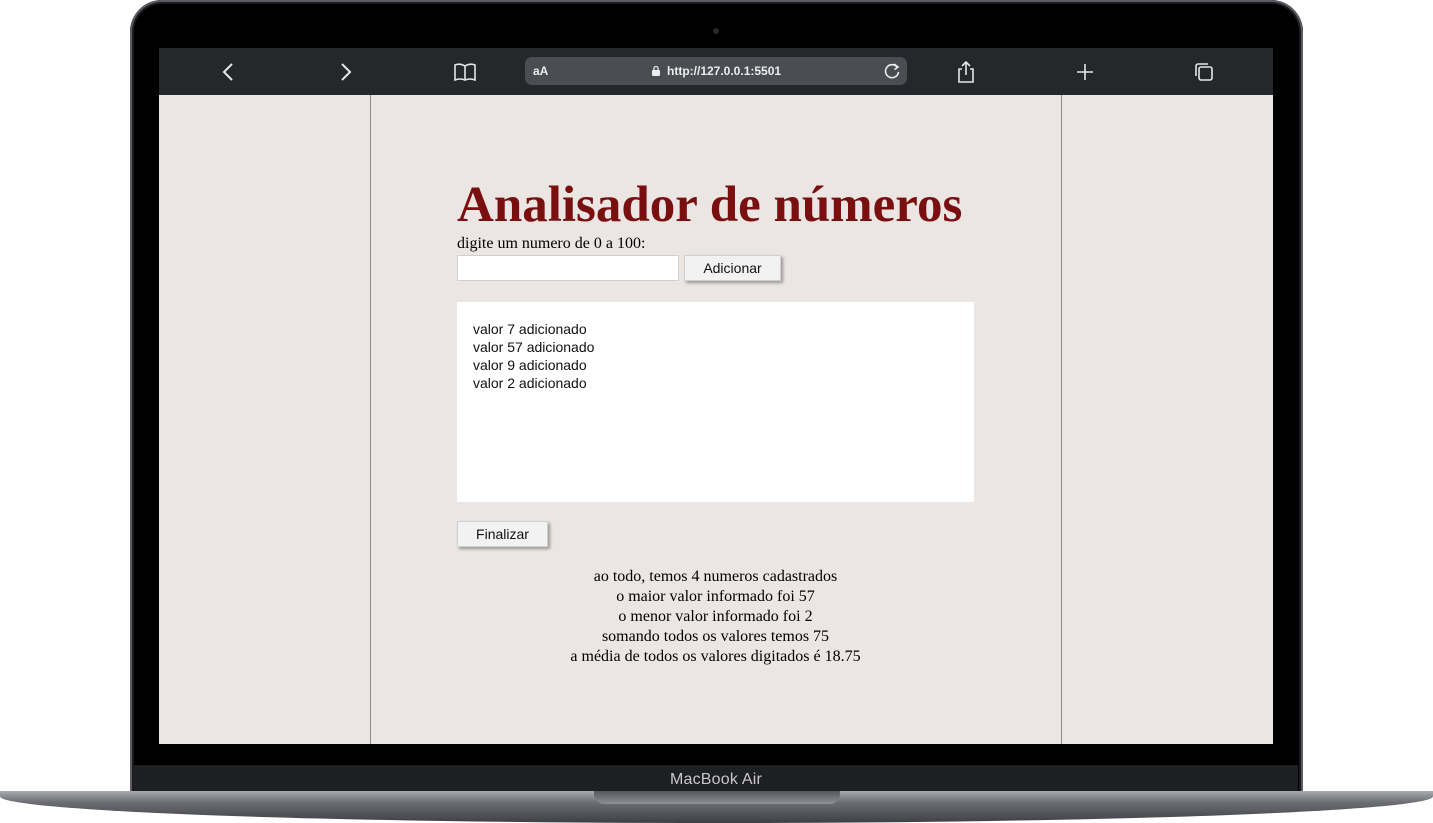  Describe the element at coordinates (892, 71) in the screenshot. I see `reload-icon` at that location.